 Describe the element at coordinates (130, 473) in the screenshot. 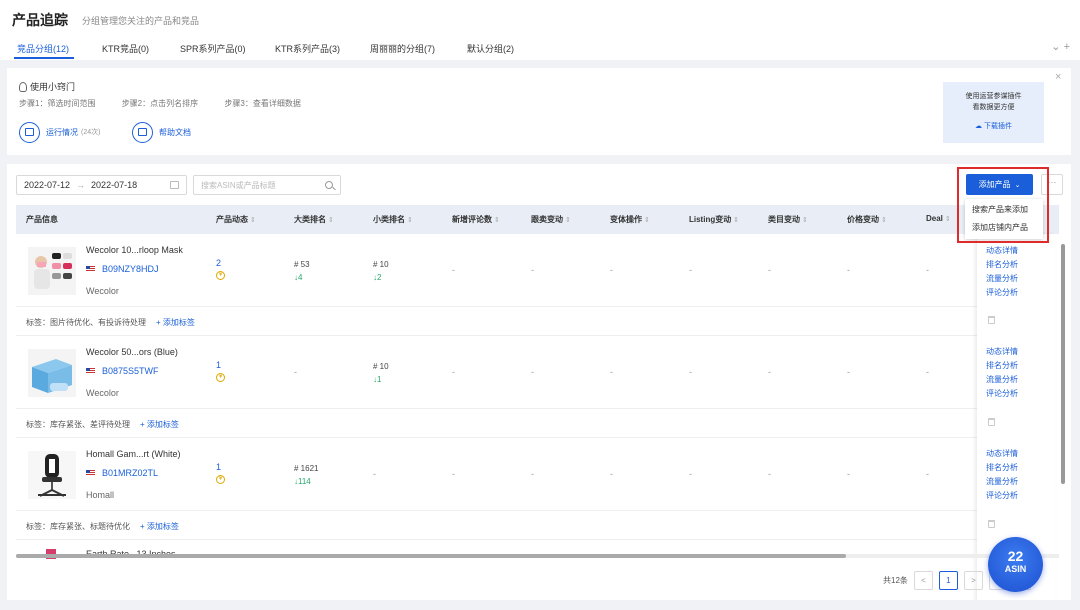

I see `asin-link: B01MRZ02TL` at that location.